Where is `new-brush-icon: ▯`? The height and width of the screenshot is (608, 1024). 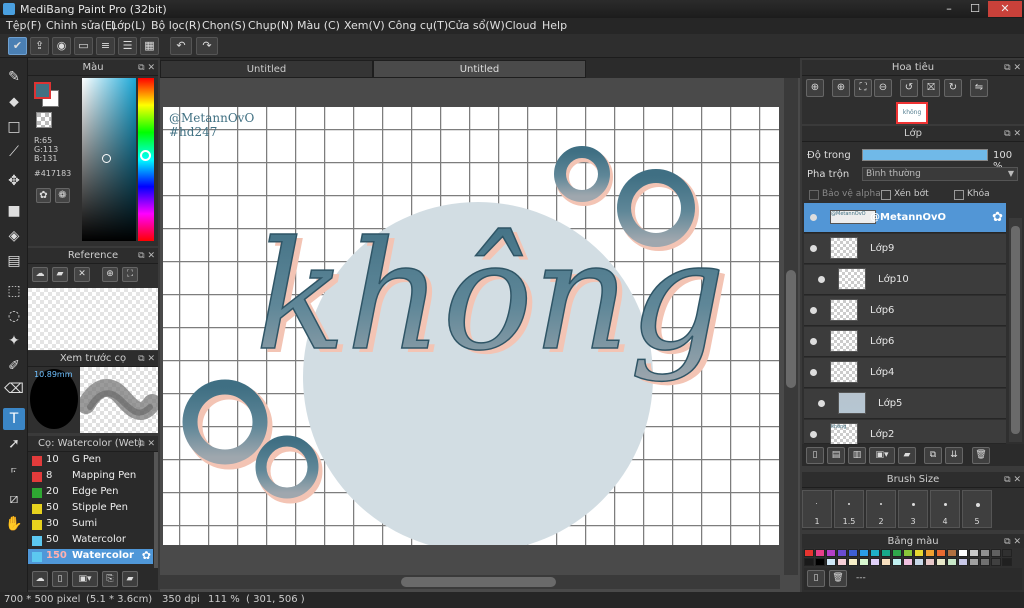
new-brush-icon: ▯ is located at coordinates (60, 579).